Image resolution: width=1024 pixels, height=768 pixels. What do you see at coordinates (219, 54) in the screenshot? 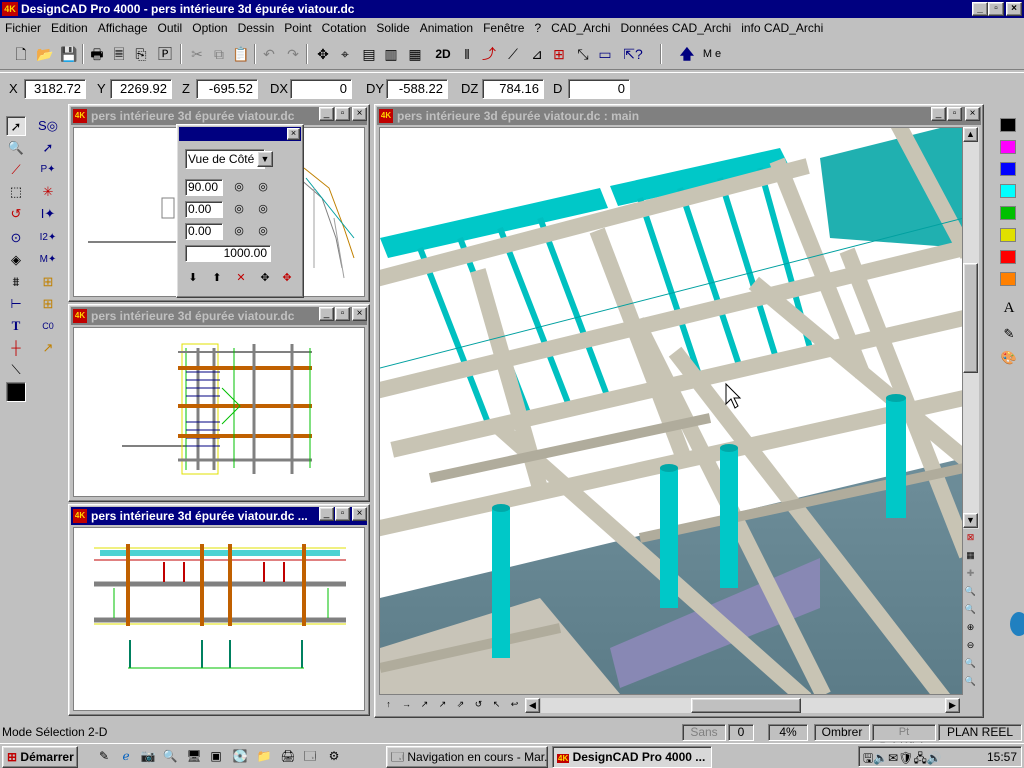
I see `copy-icon: ⧉` at bounding box center [219, 54].